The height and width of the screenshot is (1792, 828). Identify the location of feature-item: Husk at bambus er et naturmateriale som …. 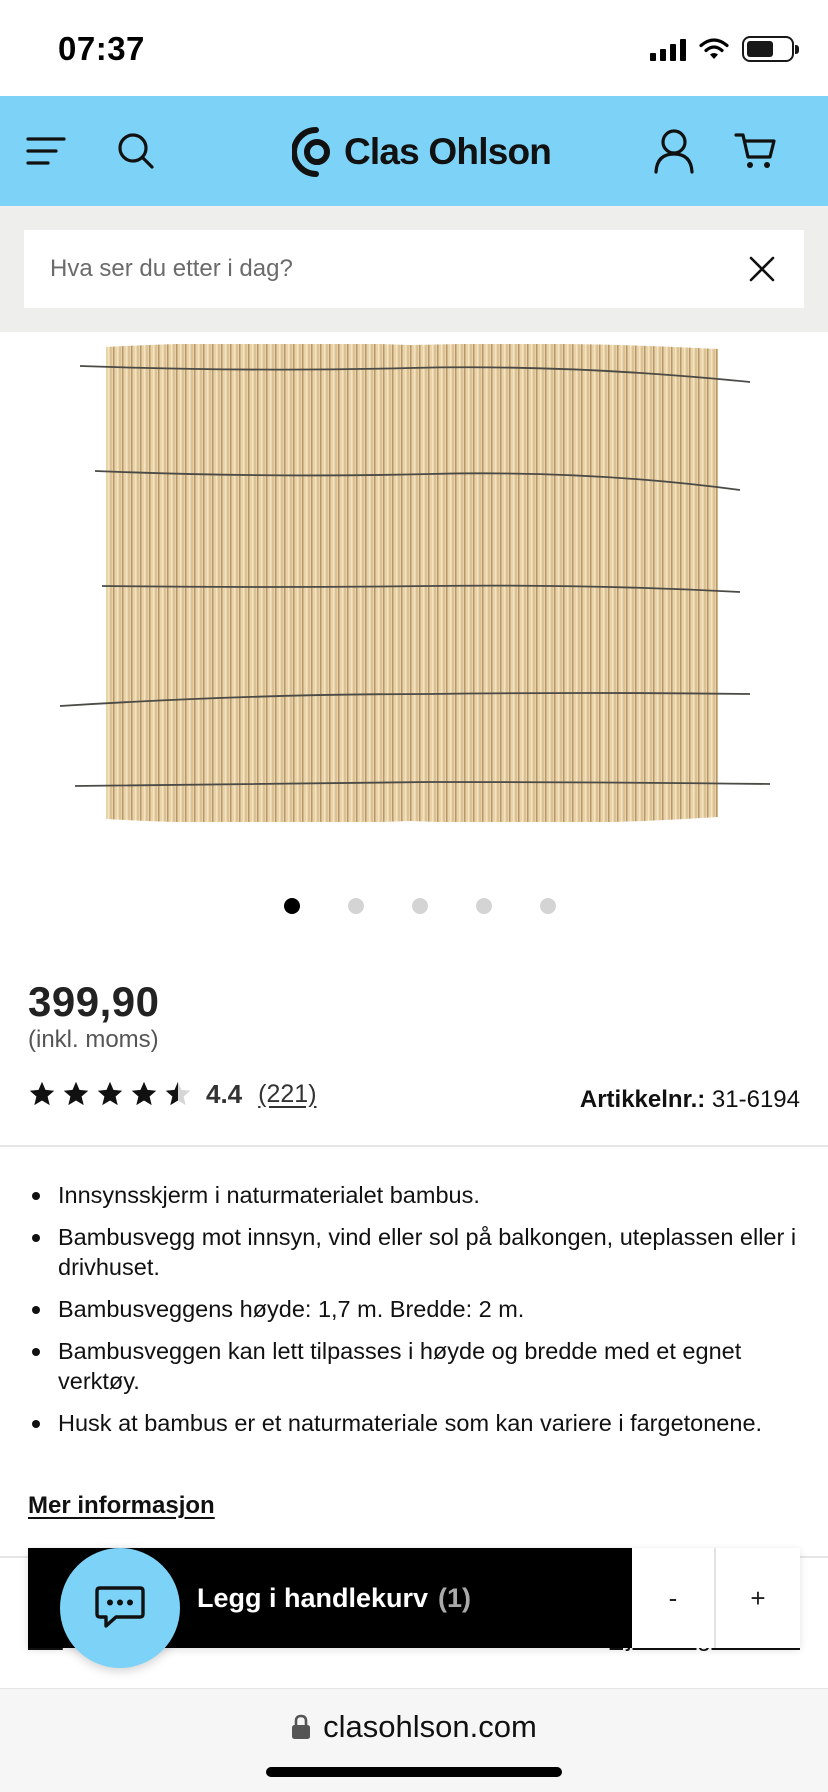
(414, 1423).